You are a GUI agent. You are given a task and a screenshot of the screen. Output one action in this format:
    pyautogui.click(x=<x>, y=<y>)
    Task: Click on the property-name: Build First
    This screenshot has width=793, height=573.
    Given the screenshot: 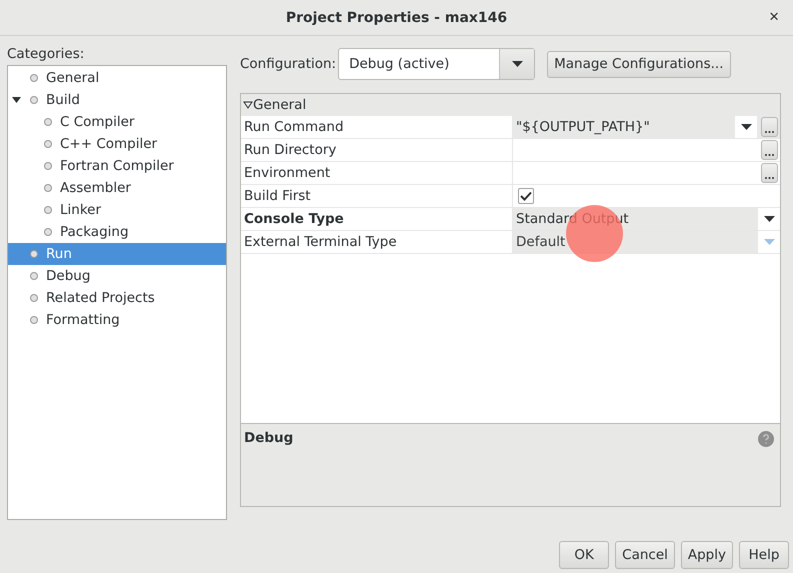 What is the action you would take?
    pyautogui.click(x=377, y=196)
    